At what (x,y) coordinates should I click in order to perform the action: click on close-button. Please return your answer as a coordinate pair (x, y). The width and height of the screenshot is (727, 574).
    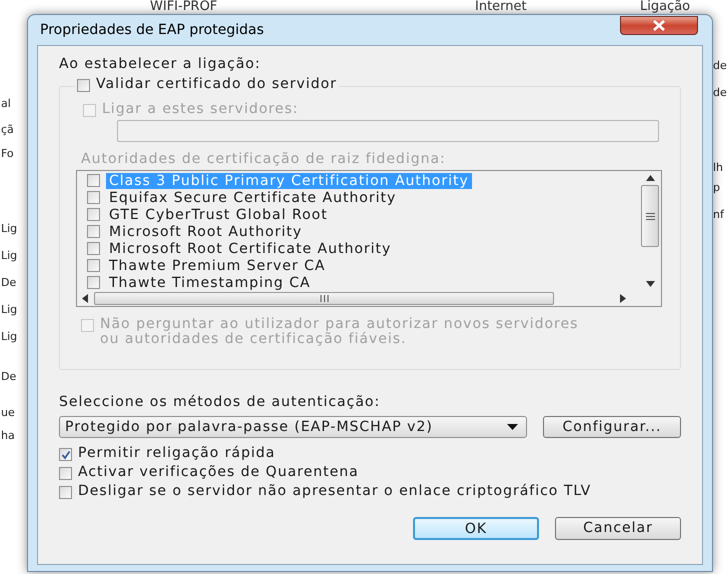
    Looking at the image, I should click on (659, 25).